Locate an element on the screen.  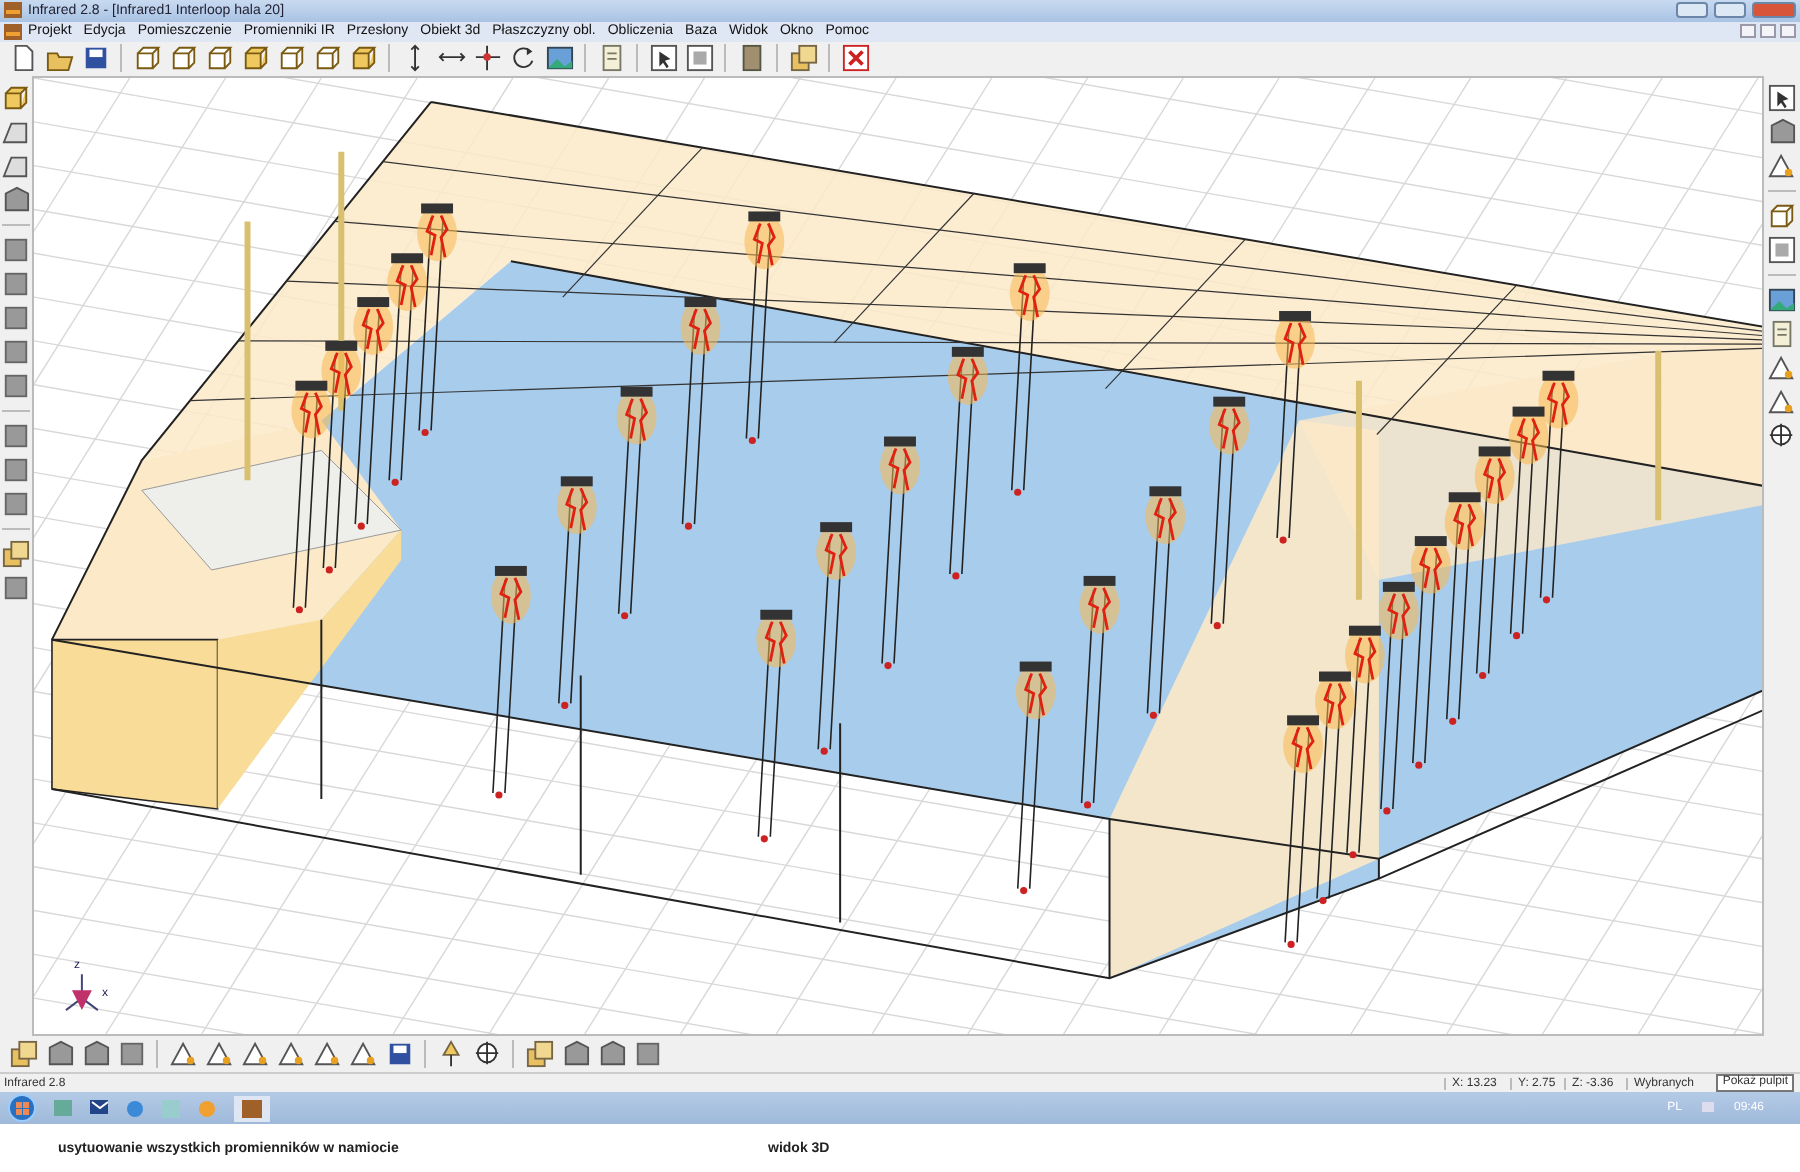
book-icon is located at coordinates (751, 58).